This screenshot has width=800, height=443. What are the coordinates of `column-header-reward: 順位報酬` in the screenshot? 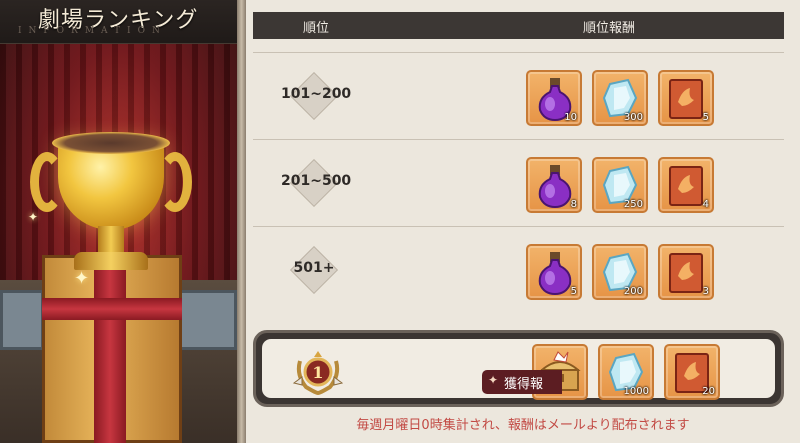 It's located at (609, 28).